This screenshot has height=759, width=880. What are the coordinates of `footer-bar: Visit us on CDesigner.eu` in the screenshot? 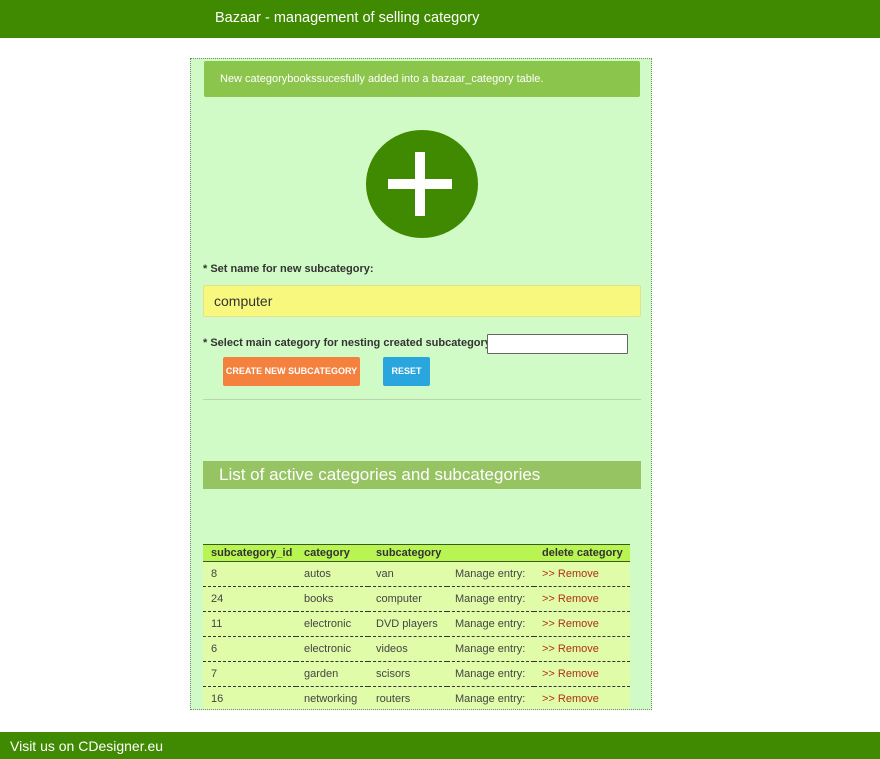 It's located at (440, 745).